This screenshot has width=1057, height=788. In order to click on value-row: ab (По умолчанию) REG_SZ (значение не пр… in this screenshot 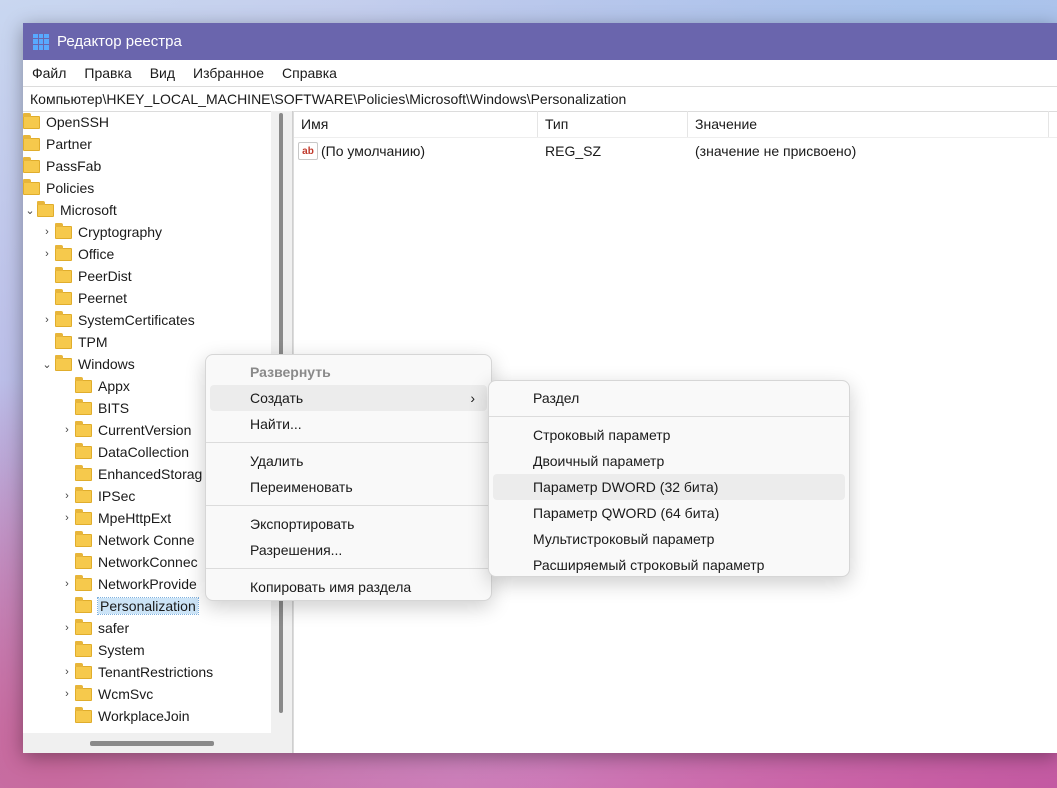, I will do `click(675, 151)`.